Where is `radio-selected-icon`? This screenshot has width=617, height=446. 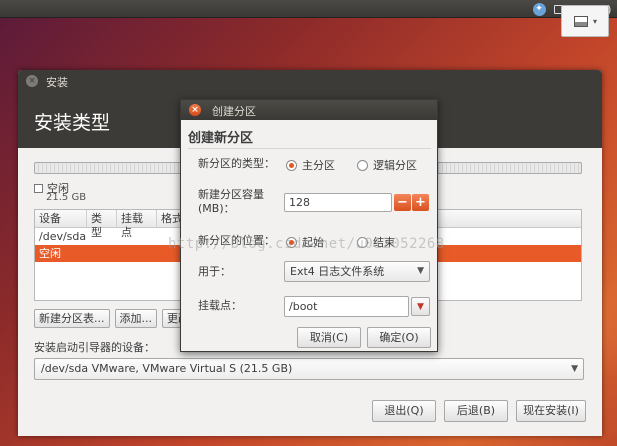 radio-selected-icon is located at coordinates (291, 165).